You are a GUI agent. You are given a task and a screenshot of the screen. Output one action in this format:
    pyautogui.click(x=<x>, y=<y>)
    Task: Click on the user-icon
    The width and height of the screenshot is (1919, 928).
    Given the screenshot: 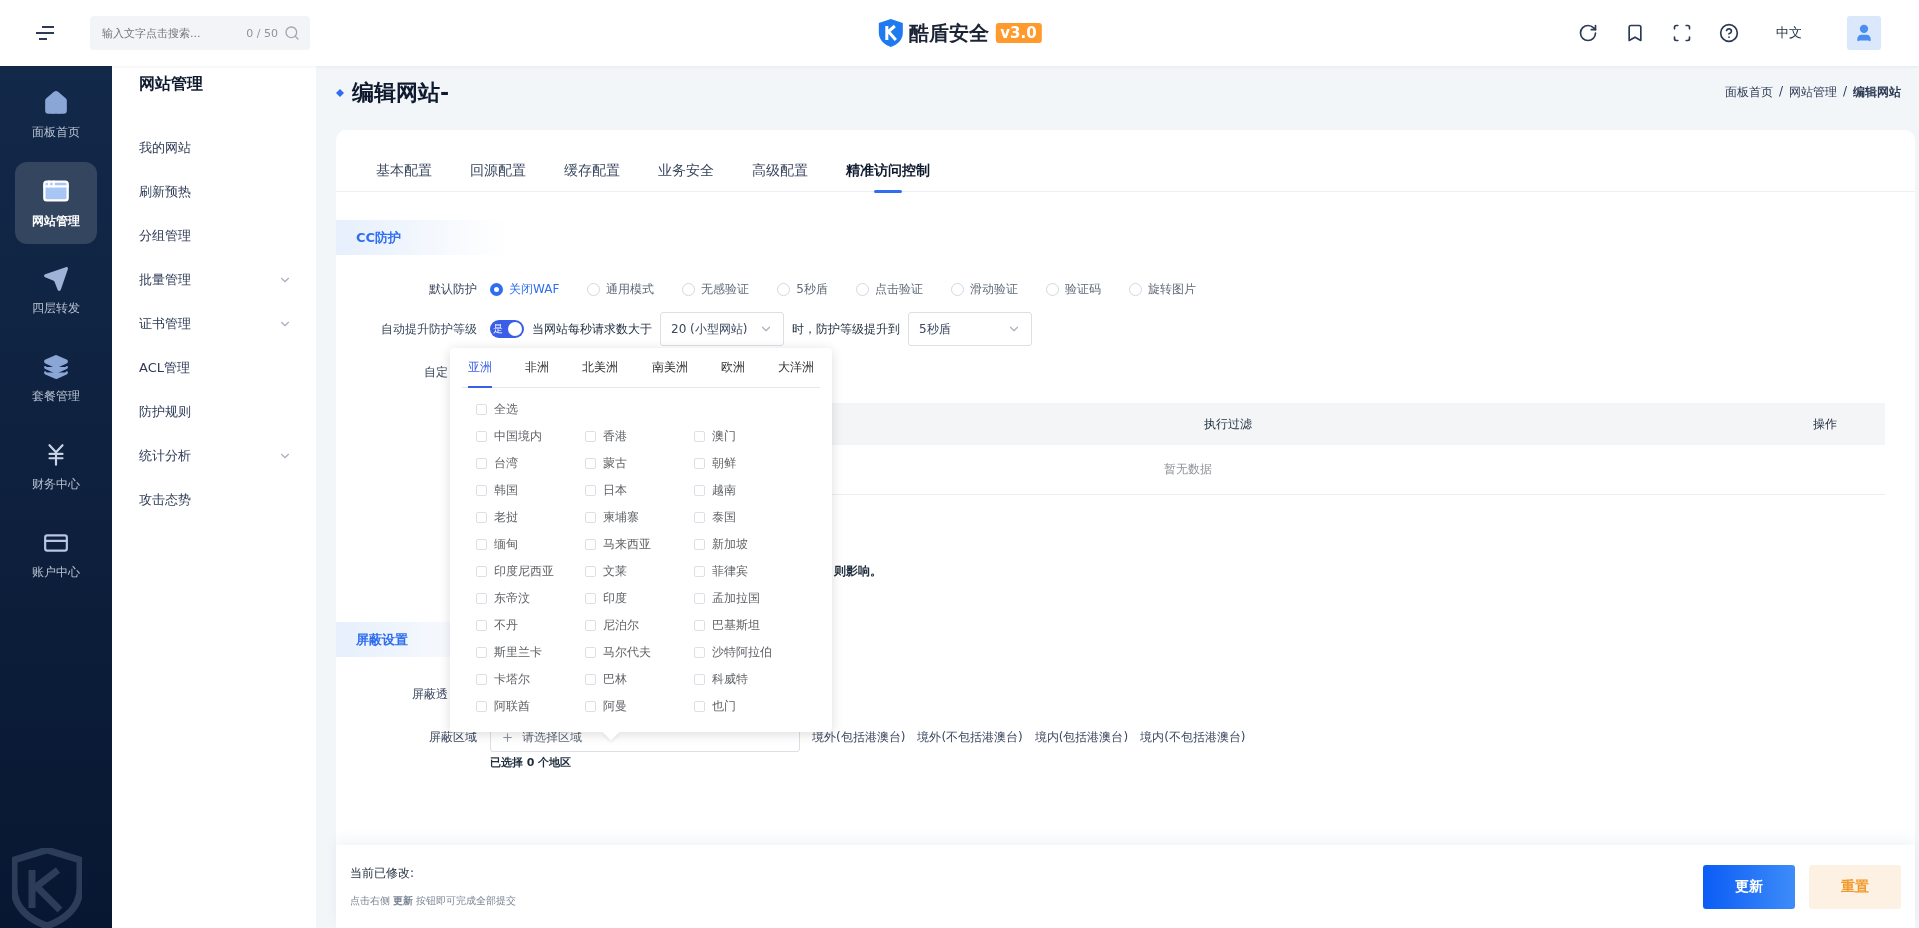 What is the action you would take?
    pyautogui.click(x=1864, y=33)
    